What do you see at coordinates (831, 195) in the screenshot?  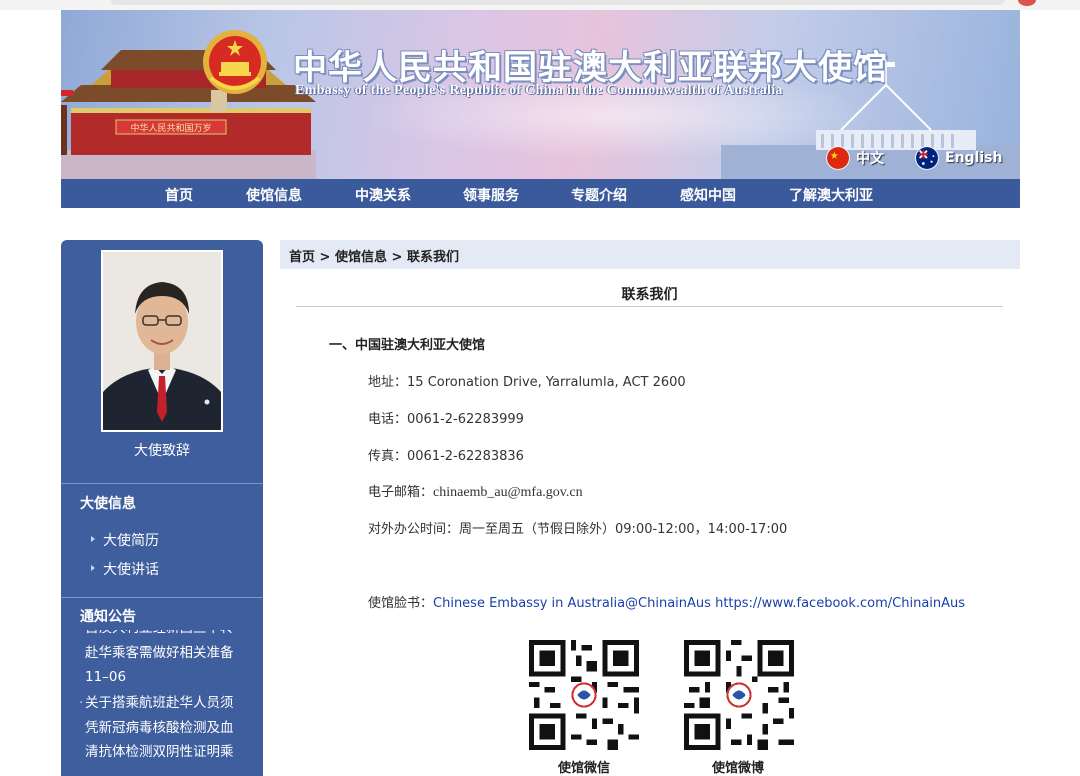 I see `nav-australia: 了解澳大利亚` at bounding box center [831, 195].